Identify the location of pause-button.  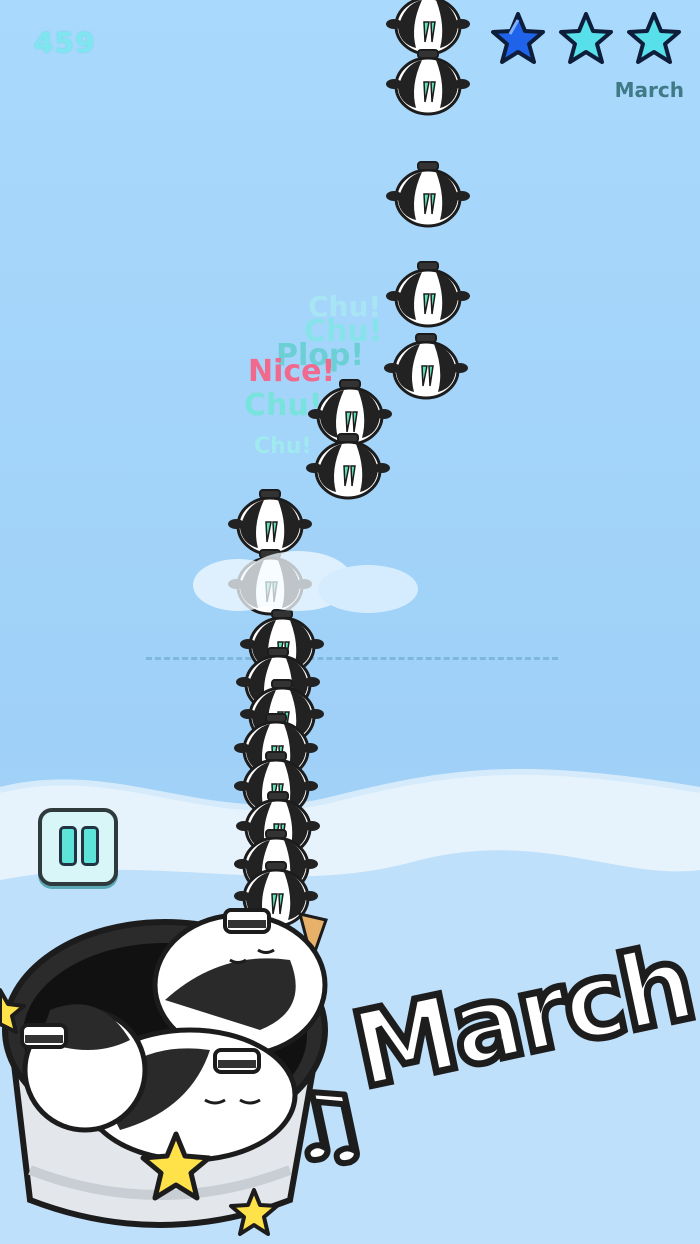
(78, 847).